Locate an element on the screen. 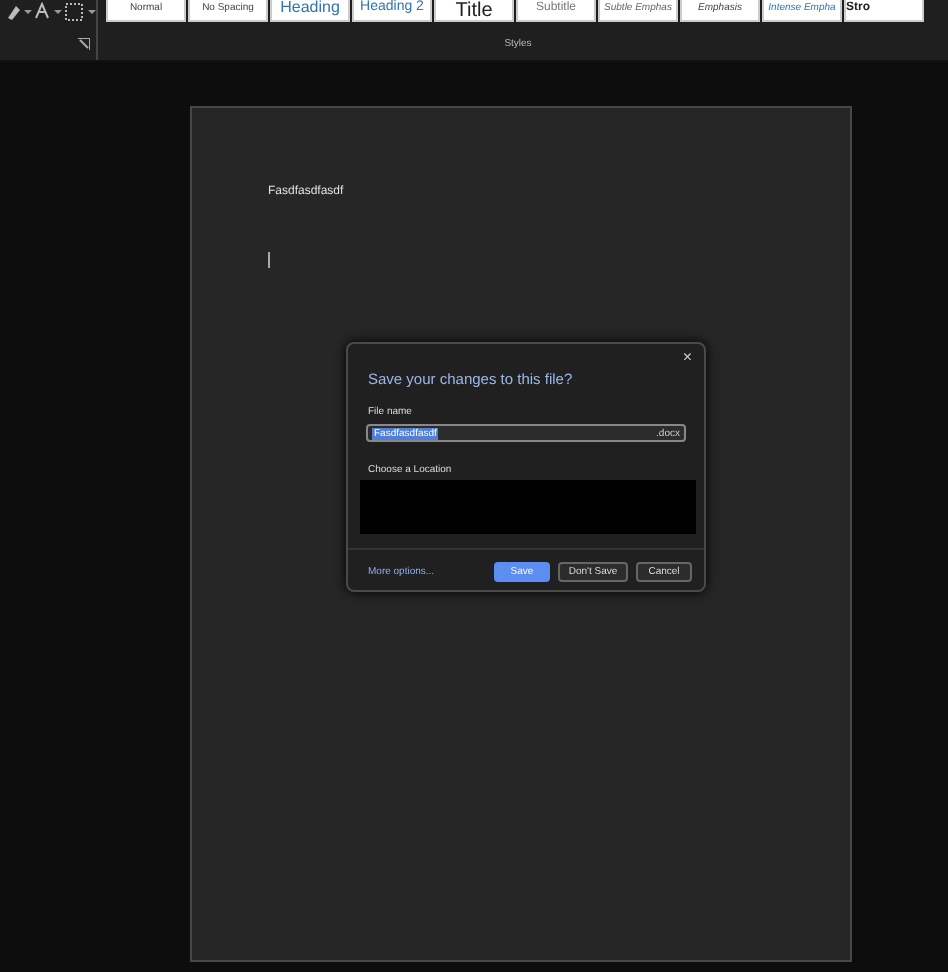  close-button: × is located at coordinates (687, 358).